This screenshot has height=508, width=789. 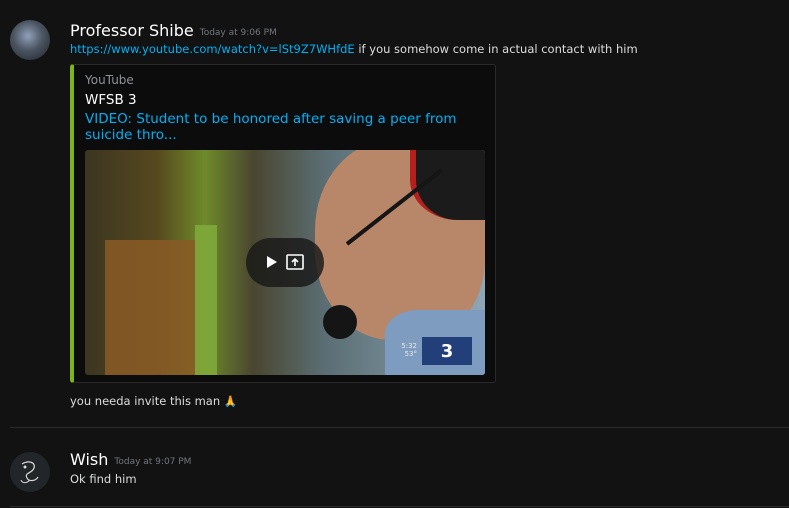 I want to click on microphone-icon, so click(x=340, y=322).